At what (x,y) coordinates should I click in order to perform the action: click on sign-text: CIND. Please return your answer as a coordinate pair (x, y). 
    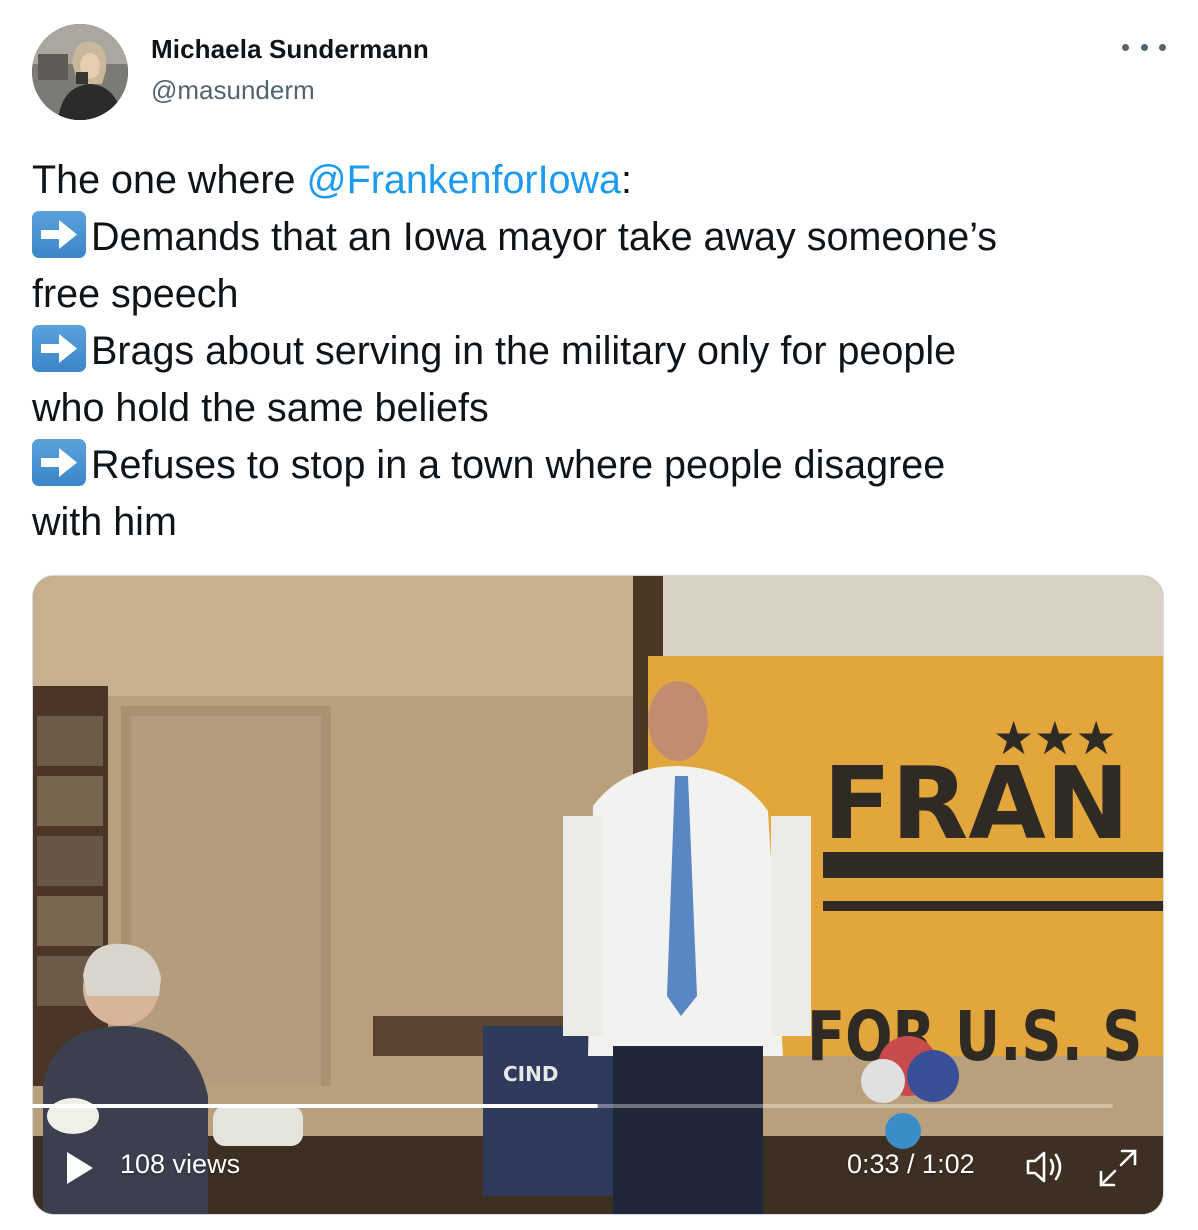
    Looking at the image, I should click on (530, 1074).